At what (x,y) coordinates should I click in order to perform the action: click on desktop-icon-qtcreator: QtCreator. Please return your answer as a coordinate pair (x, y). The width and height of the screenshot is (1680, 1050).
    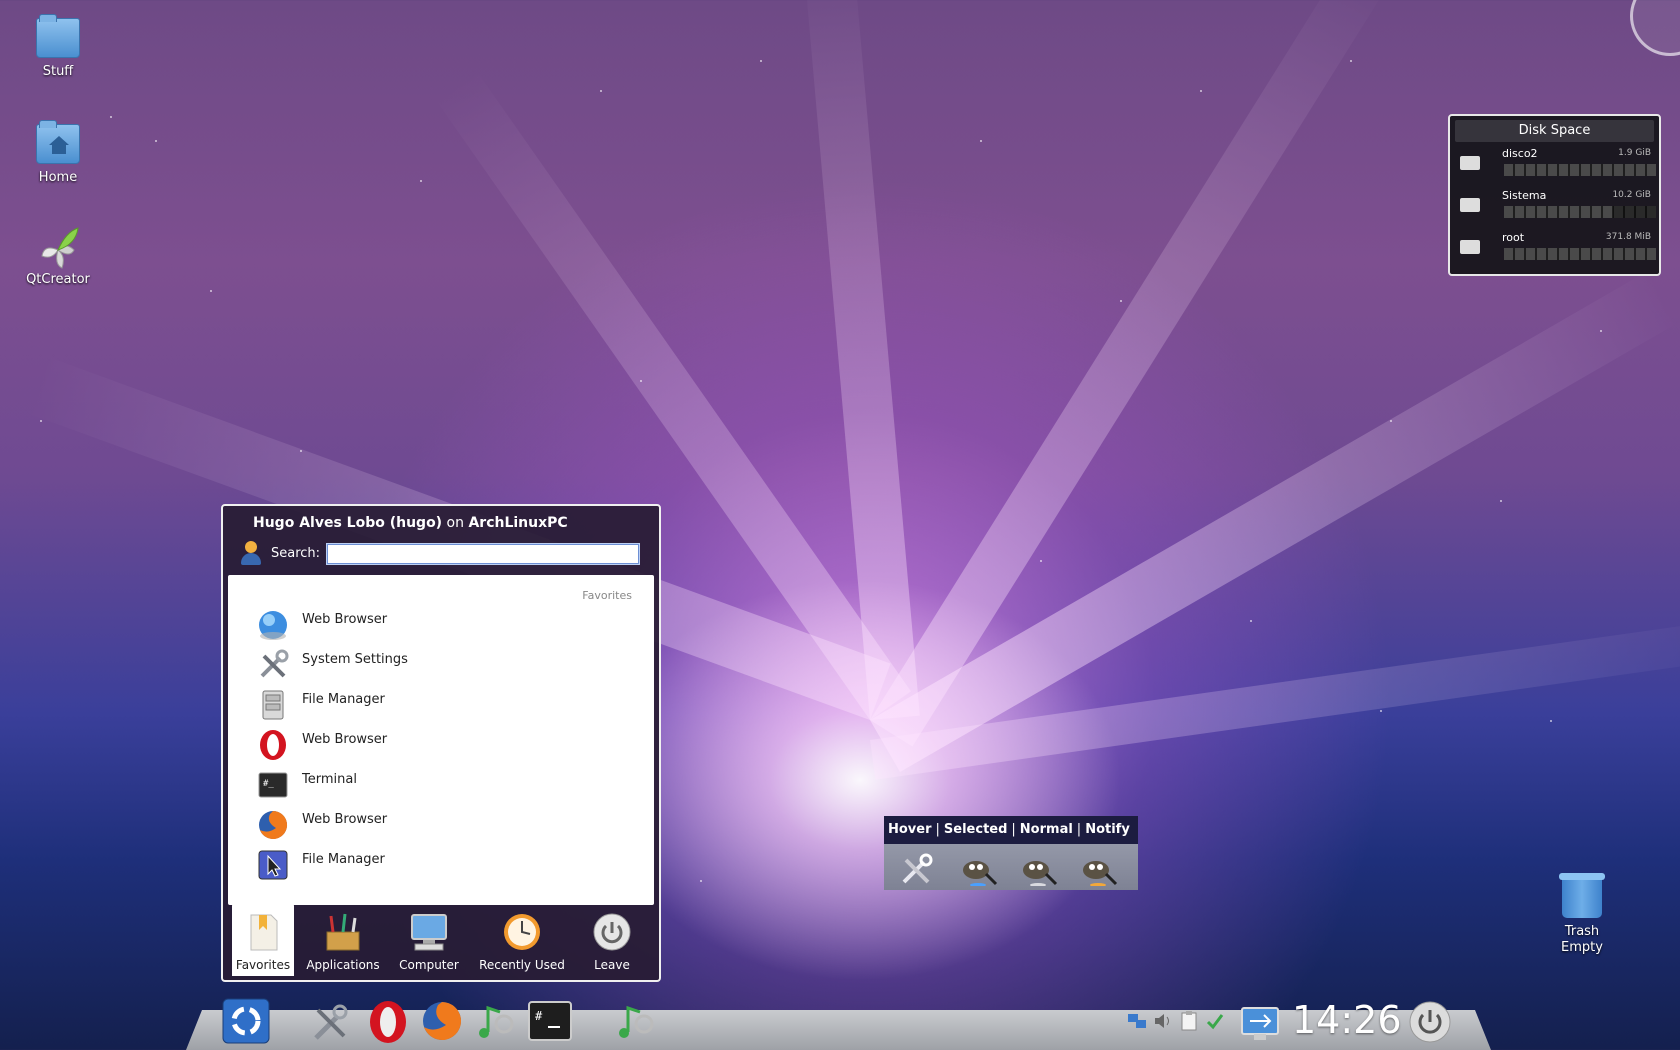
    Looking at the image, I should click on (58, 256).